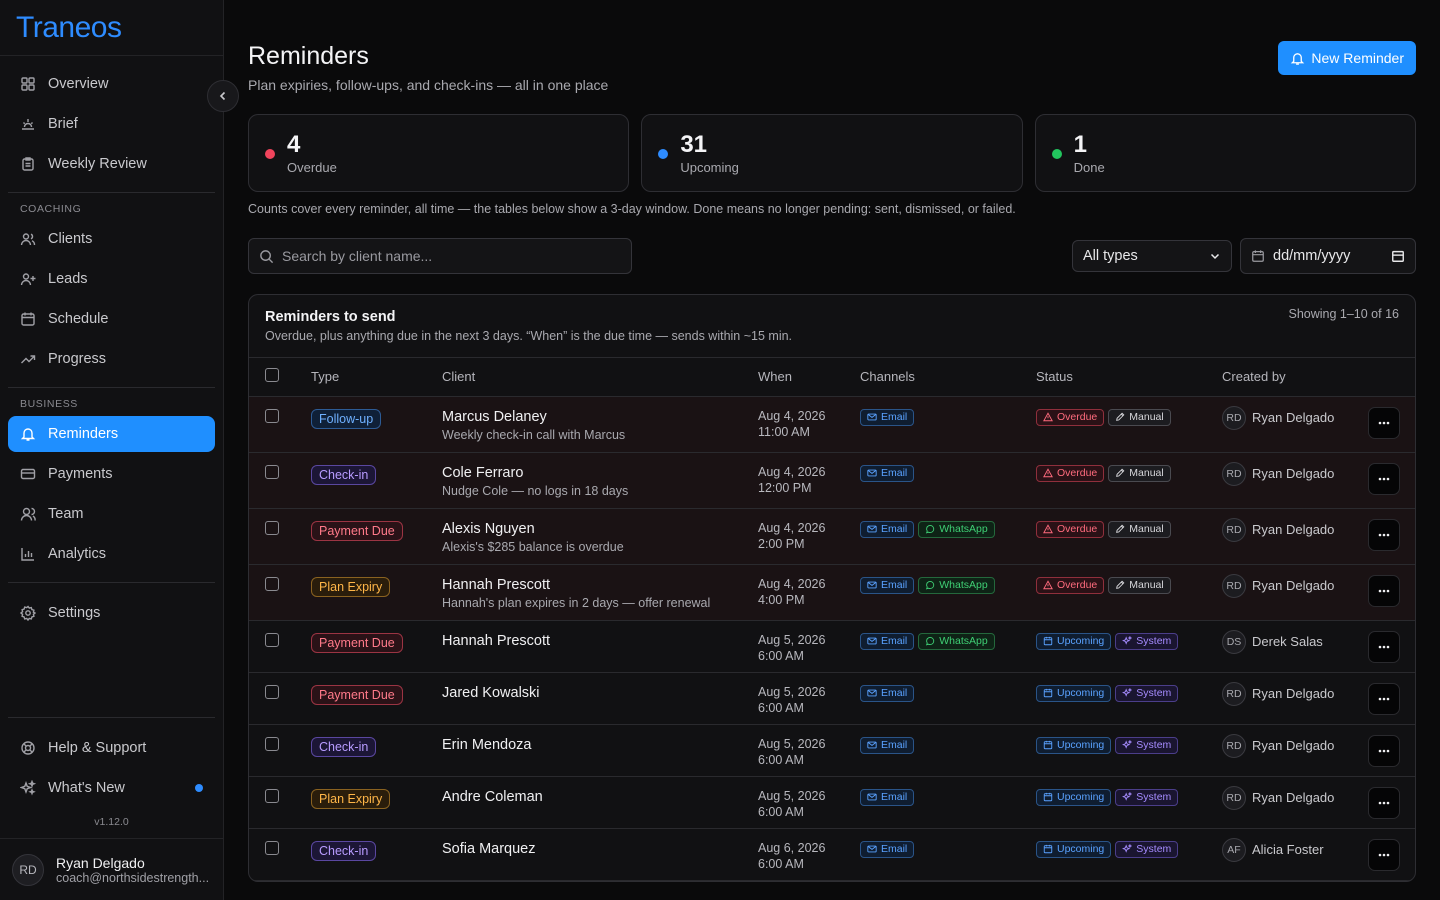 This screenshot has height=900, width=1440. What do you see at coordinates (223, 96) in the screenshot?
I see `collapse-sidebar-button` at bounding box center [223, 96].